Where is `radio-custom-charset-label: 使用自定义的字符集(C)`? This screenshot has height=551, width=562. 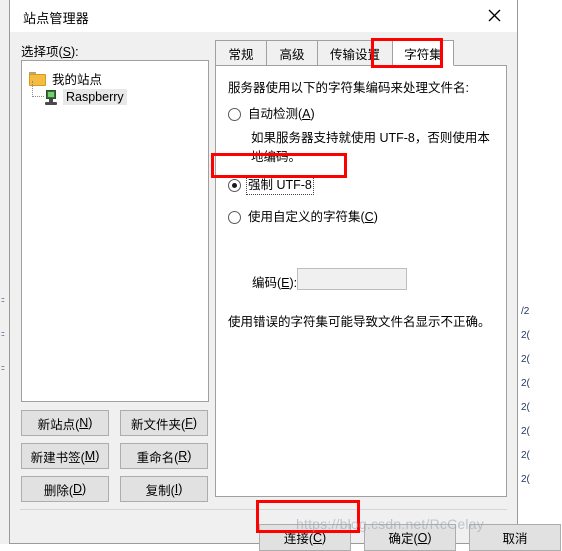
radio-custom-charset-label: 使用自定义的字符集(C) is located at coordinates (313, 217).